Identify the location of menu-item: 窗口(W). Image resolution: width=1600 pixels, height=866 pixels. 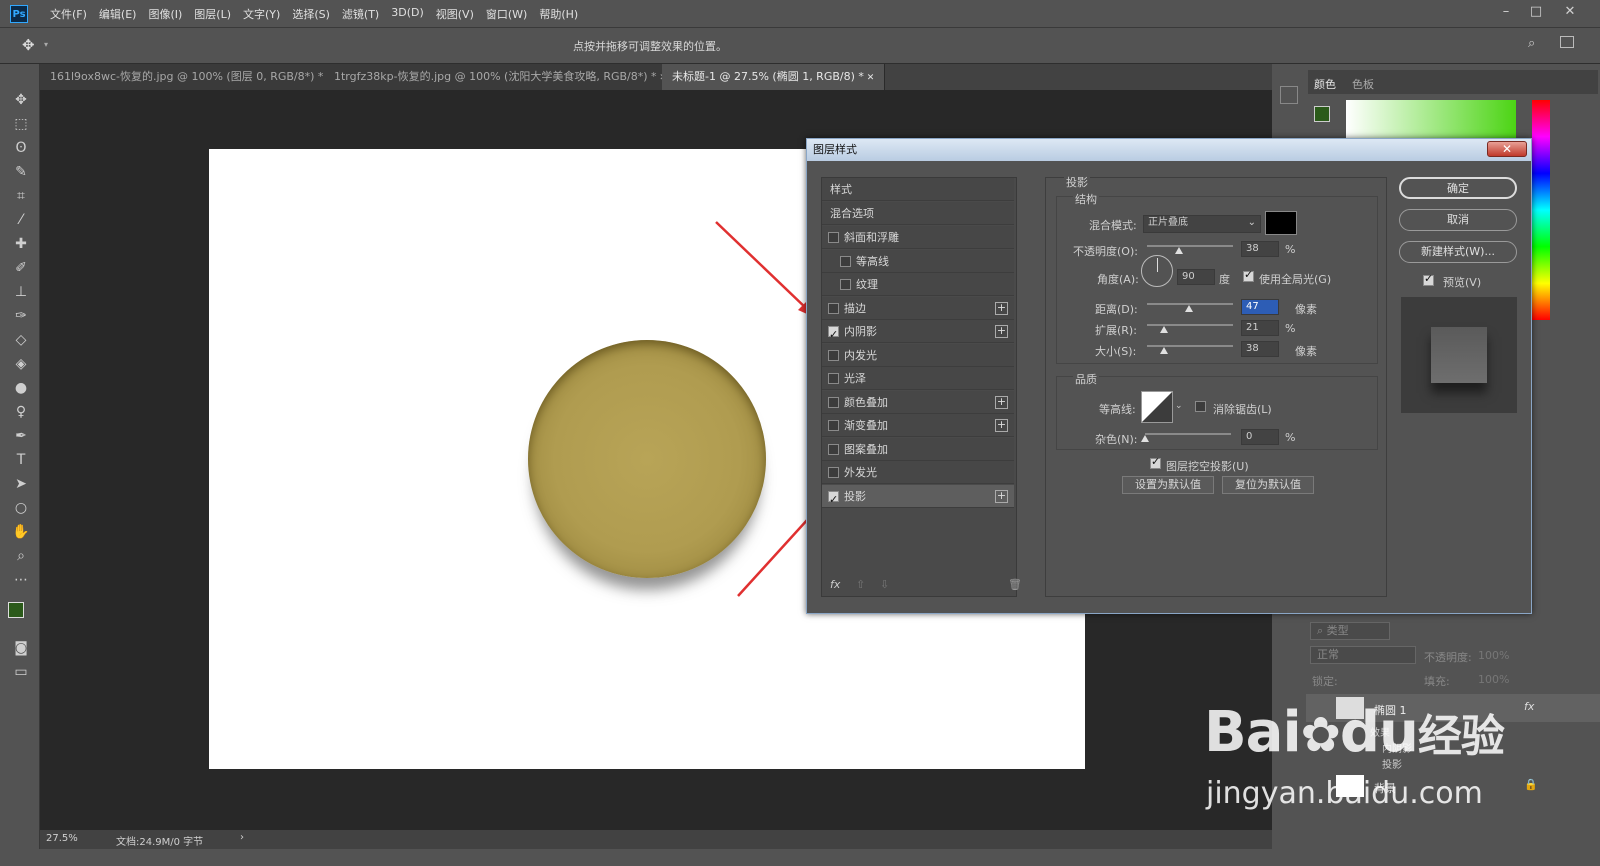
(506, 14).